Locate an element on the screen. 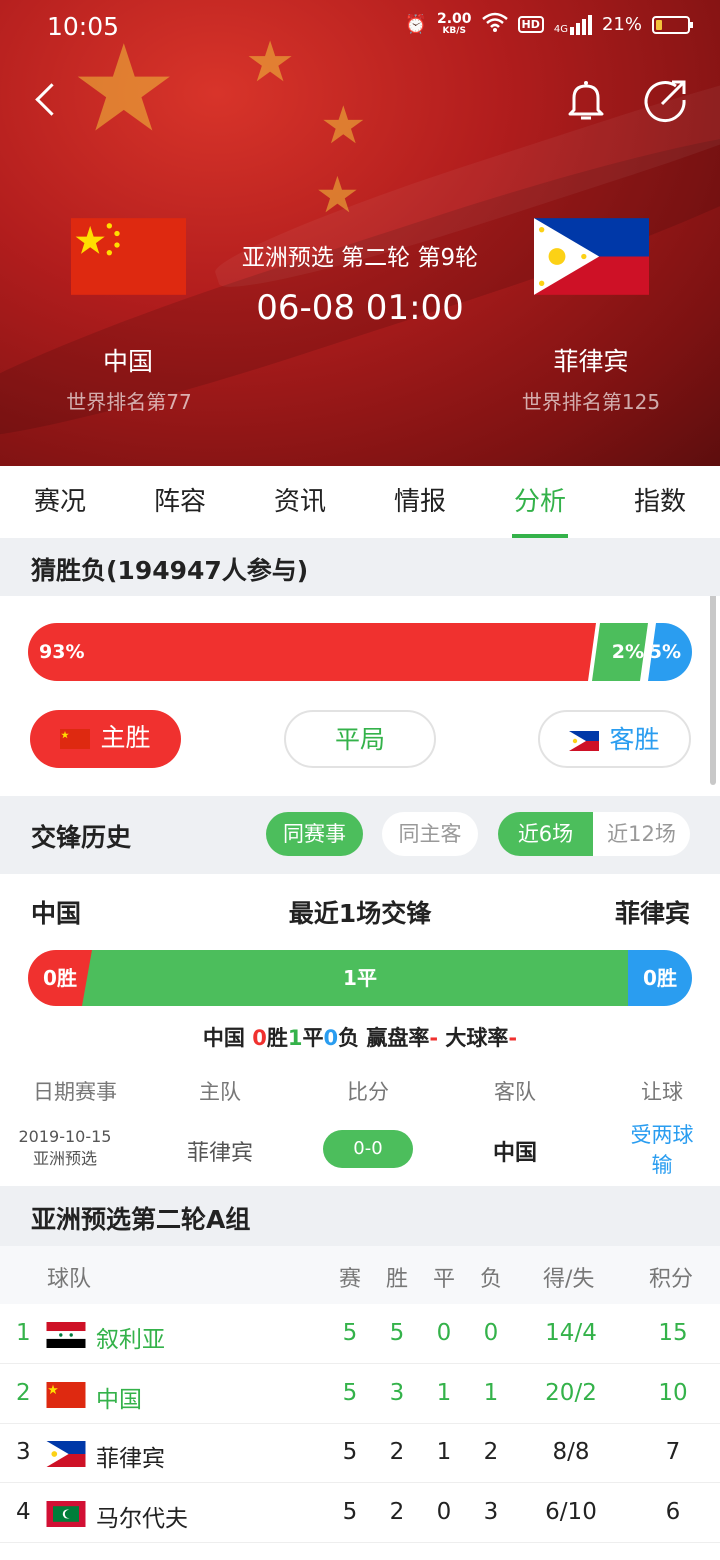 The width and height of the screenshot is (720, 1560). tab-news: 资讯 is located at coordinates (300, 502).